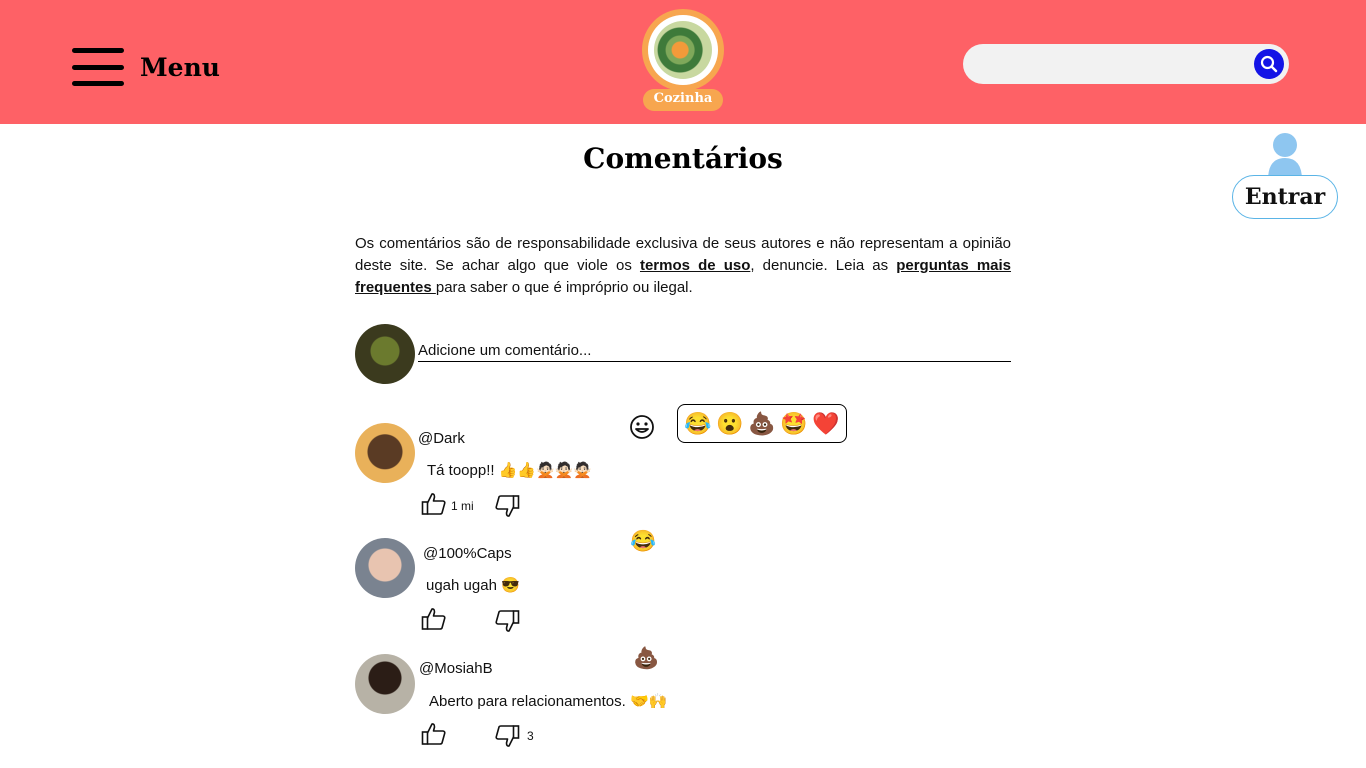  Describe the element at coordinates (793, 423) in the screenshot. I see `reaction-starstruck: 🤩` at that location.